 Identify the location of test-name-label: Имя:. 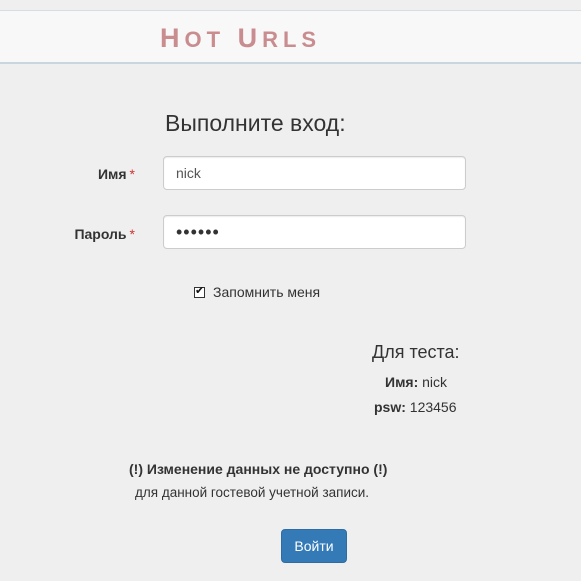
(402, 382).